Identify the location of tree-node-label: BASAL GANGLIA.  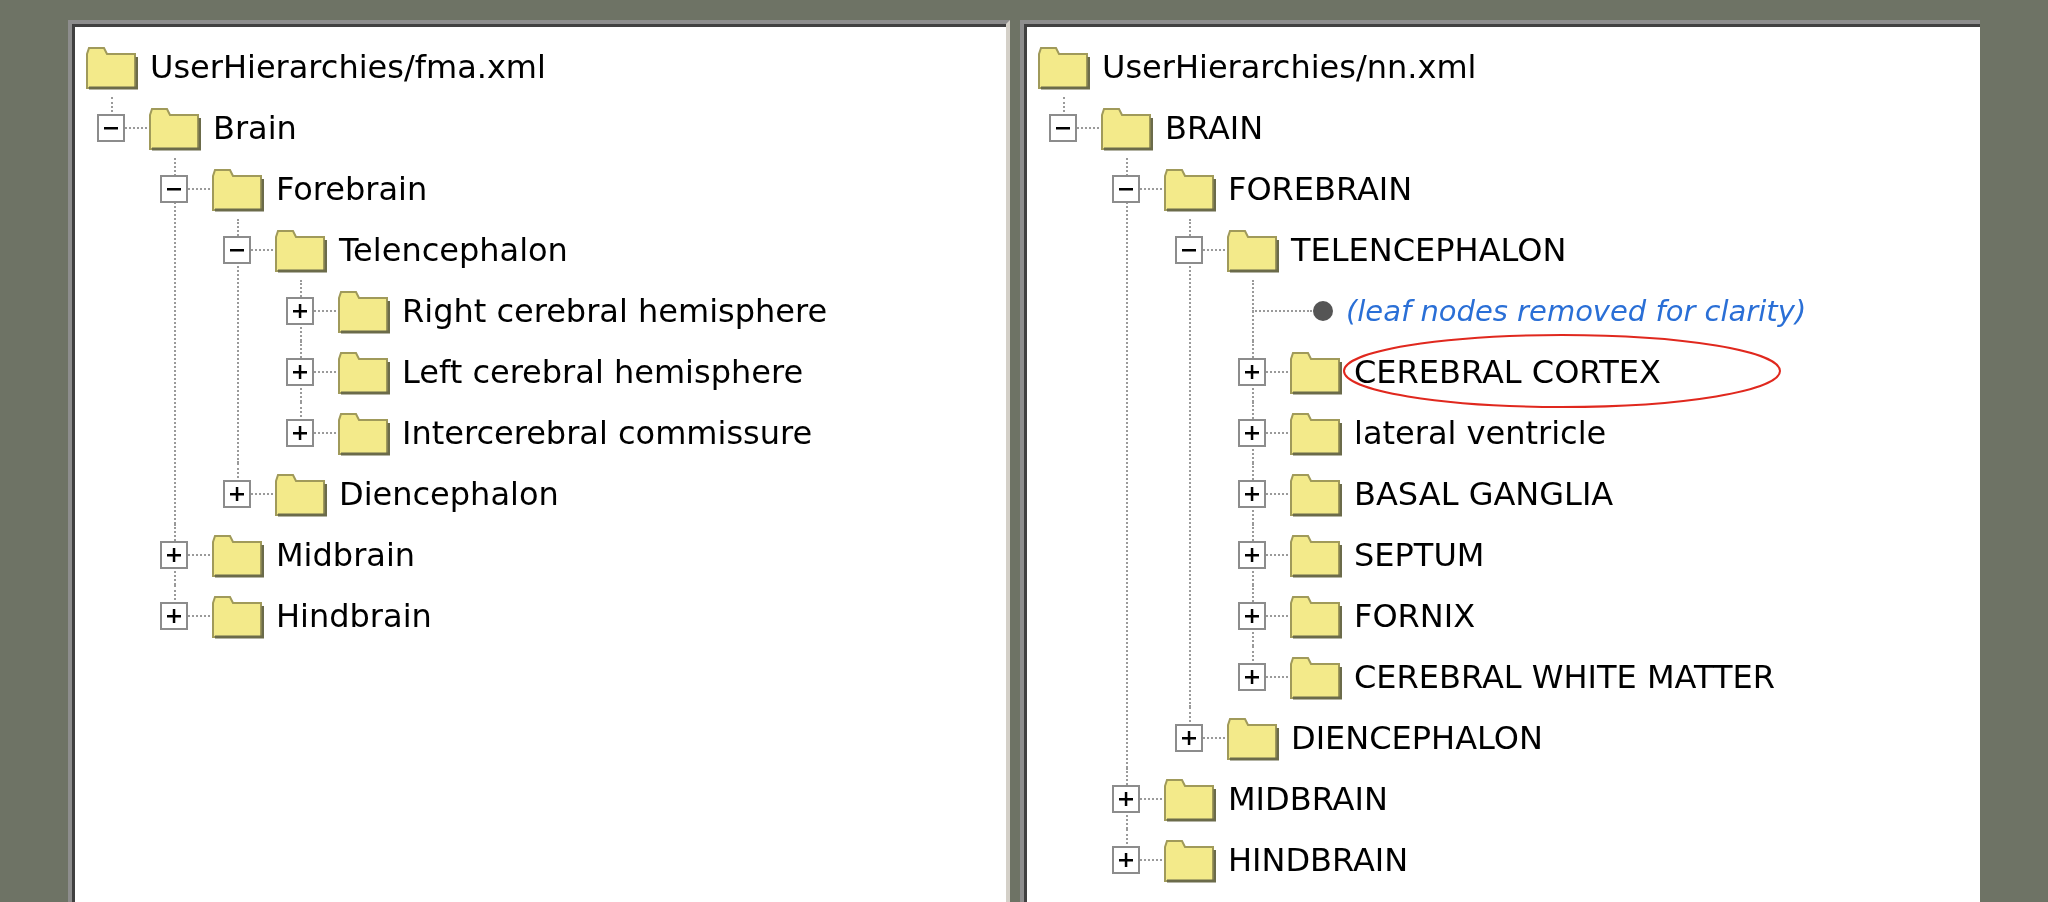
(1484, 493).